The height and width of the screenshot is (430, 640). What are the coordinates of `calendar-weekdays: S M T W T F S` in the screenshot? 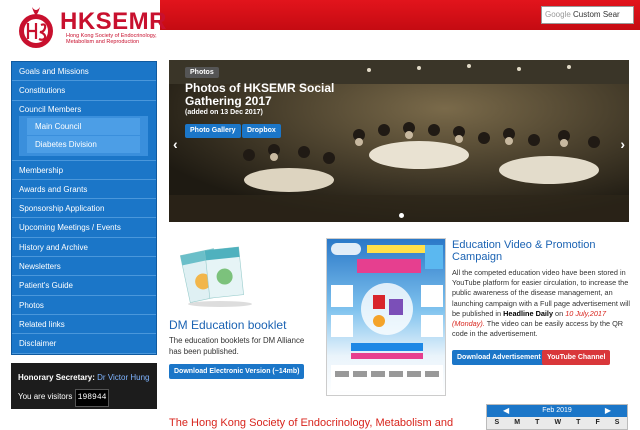 It's located at (557, 423).